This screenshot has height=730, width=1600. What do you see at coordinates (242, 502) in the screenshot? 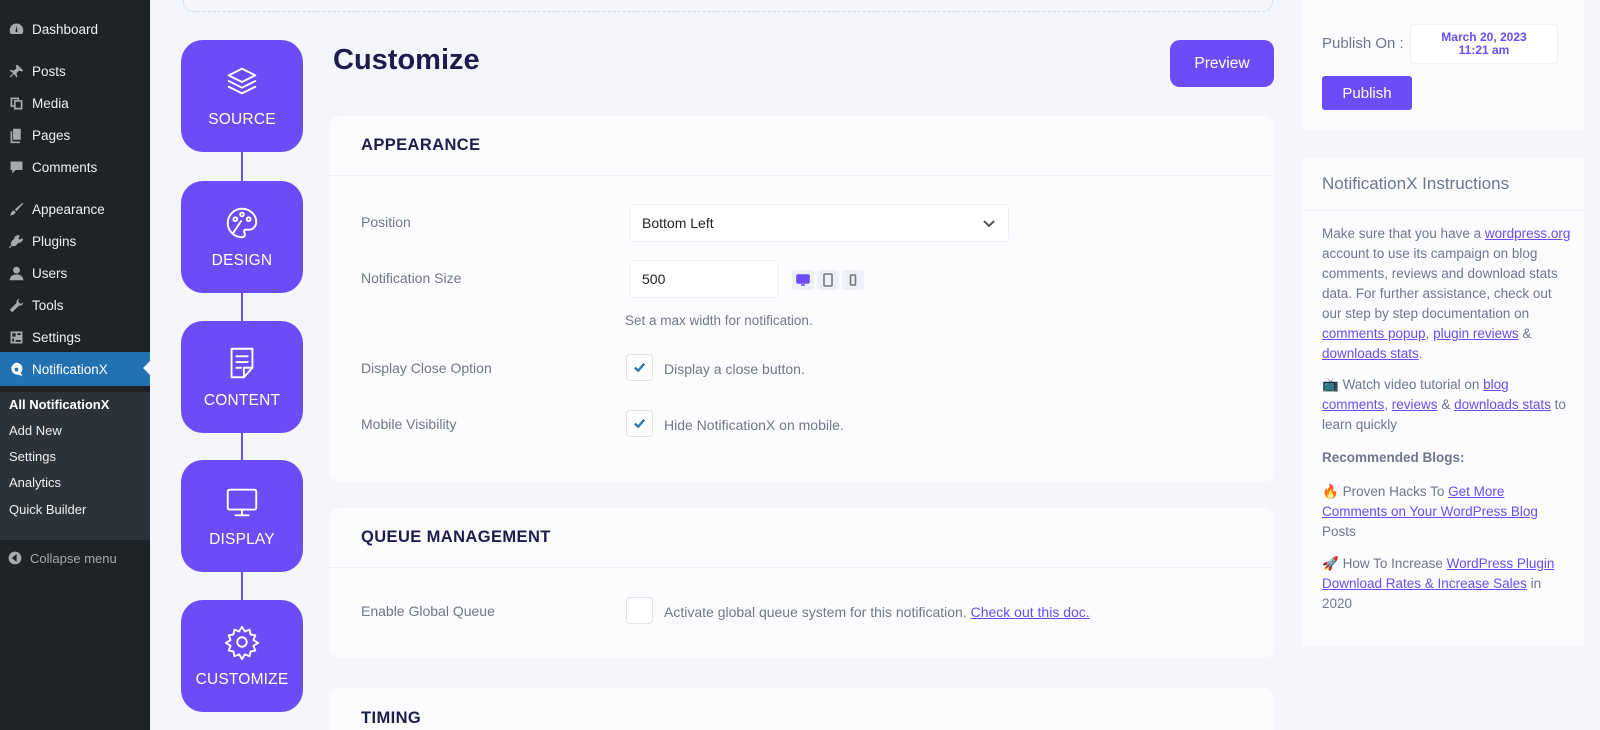
I see `monitor-icon` at bounding box center [242, 502].